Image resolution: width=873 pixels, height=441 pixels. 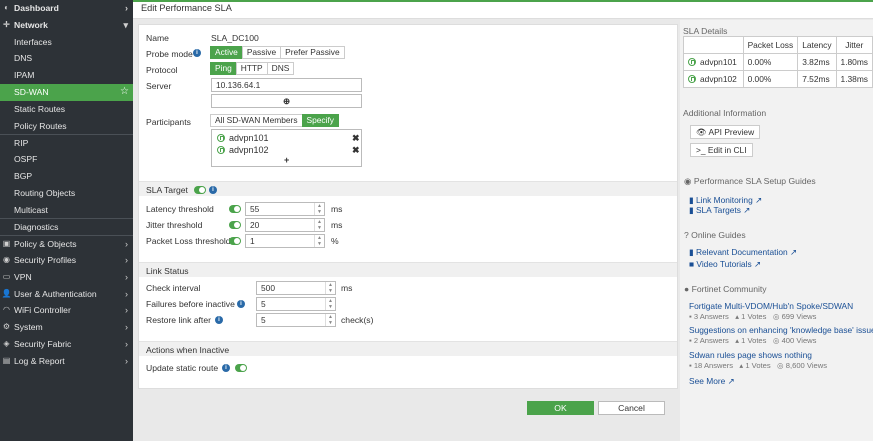 What do you see at coordinates (280, 68) in the screenshot?
I see `protocol-dns-button: DNS` at bounding box center [280, 68].